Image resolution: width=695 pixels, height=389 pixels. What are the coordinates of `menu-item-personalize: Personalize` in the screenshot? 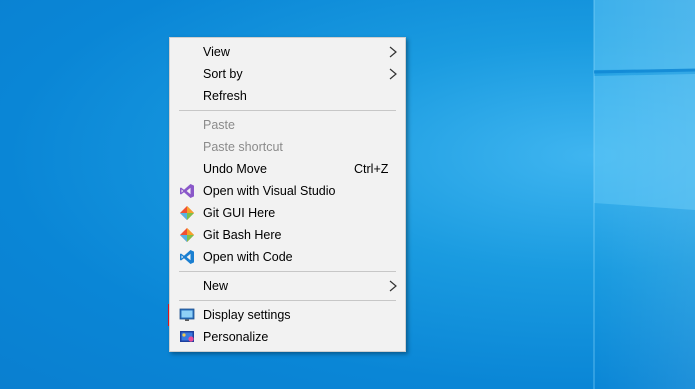 It's located at (287, 337).